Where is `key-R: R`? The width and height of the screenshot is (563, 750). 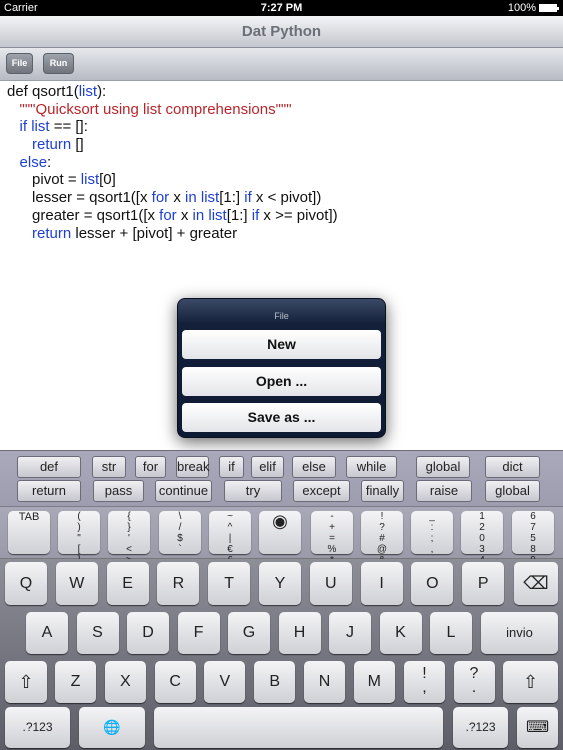 key-R: R is located at coordinates (178, 583).